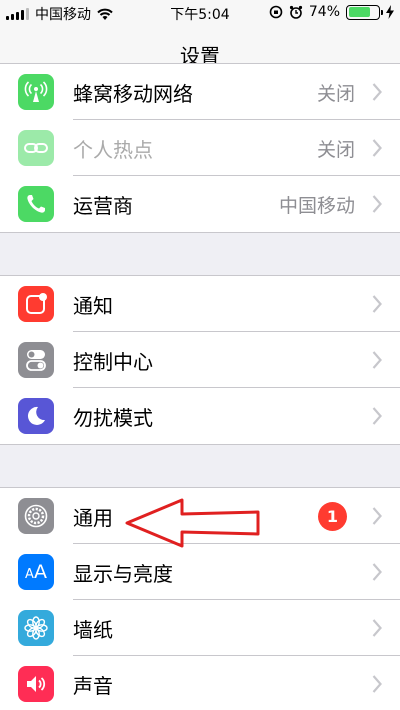 Image resolution: width=400 pixels, height=710 pixels. What do you see at coordinates (36, 204) in the screenshot?
I see `phone-icon` at bounding box center [36, 204].